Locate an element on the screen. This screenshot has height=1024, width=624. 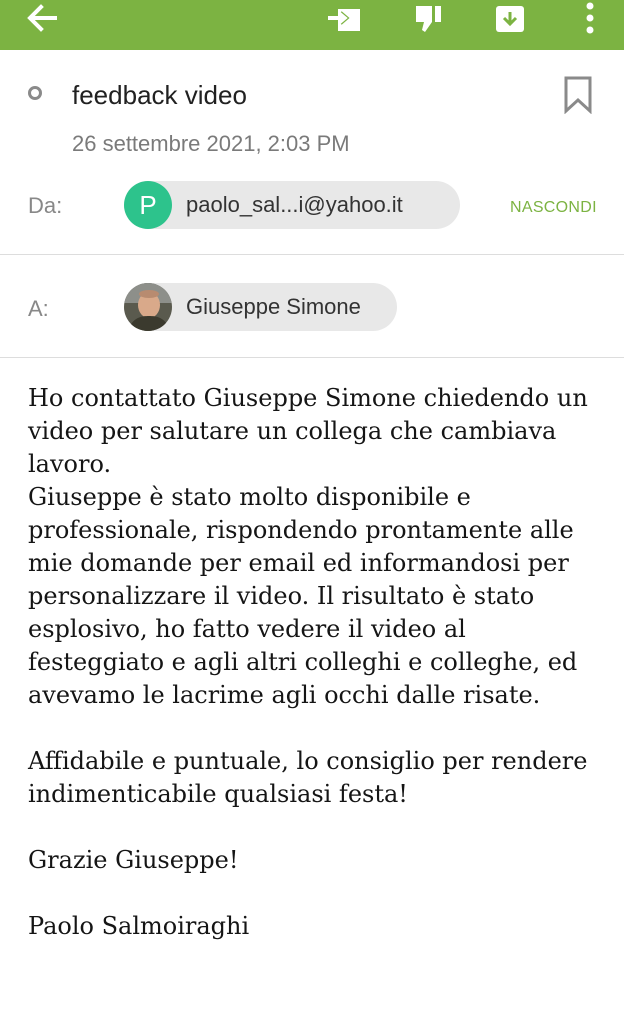
more-options-icon is located at coordinates (590, 18).